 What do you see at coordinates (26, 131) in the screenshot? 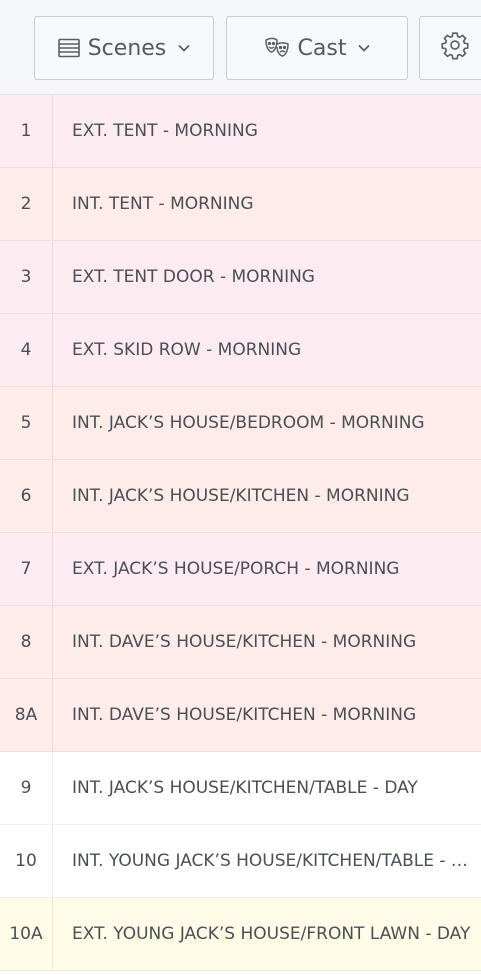
I see `scene-number: 1` at bounding box center [26, 131].